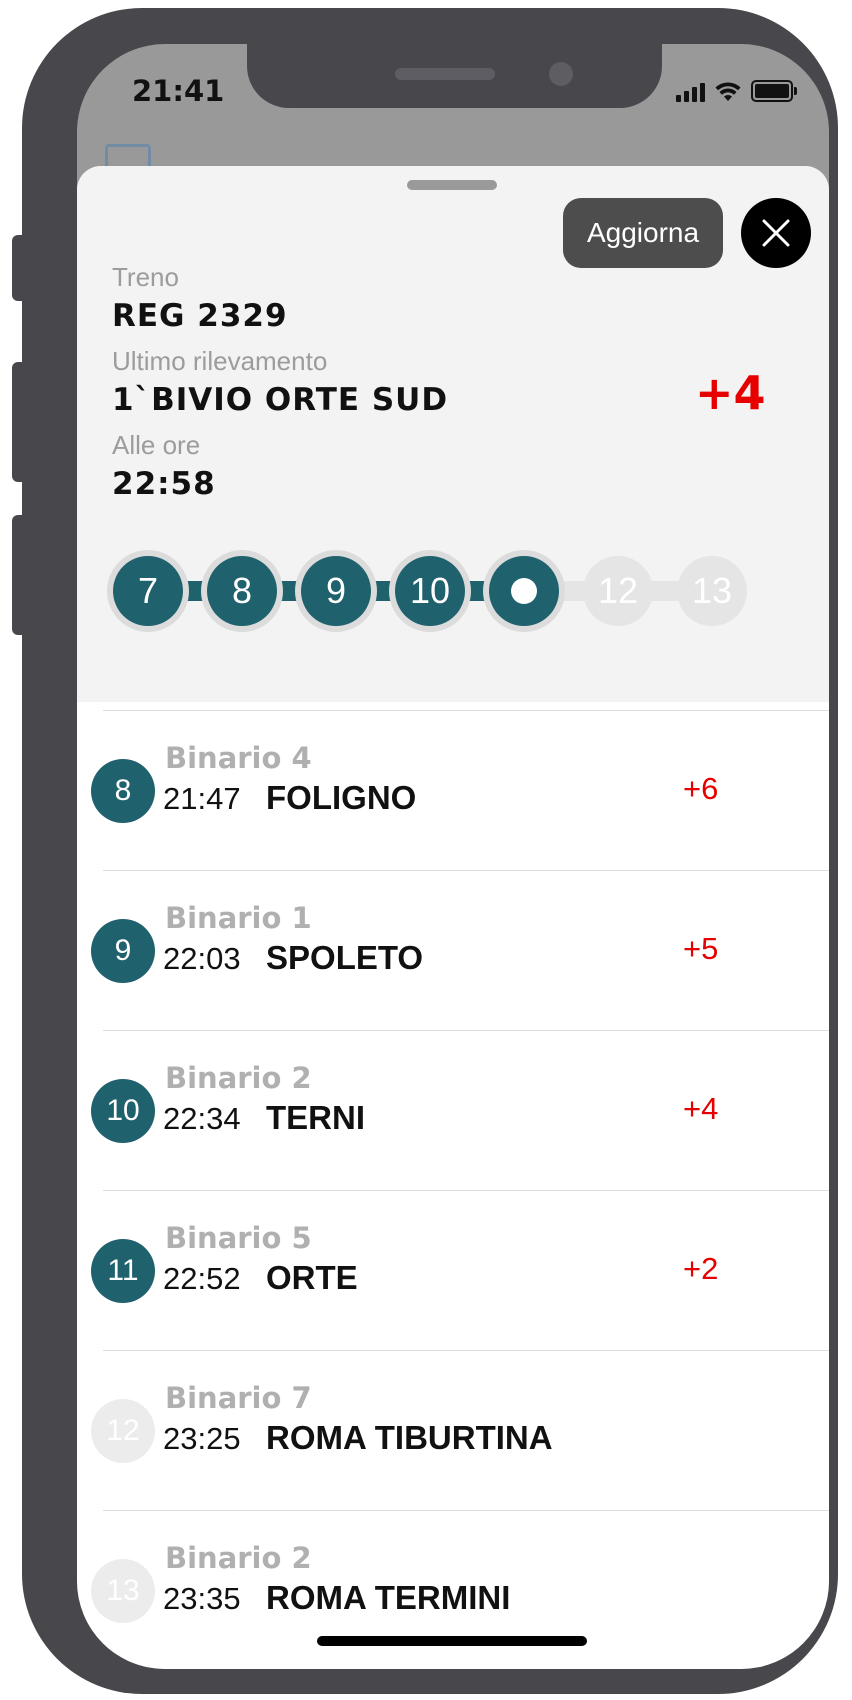  I want to click on progress-stop-dot: 13, so click(712, 591).